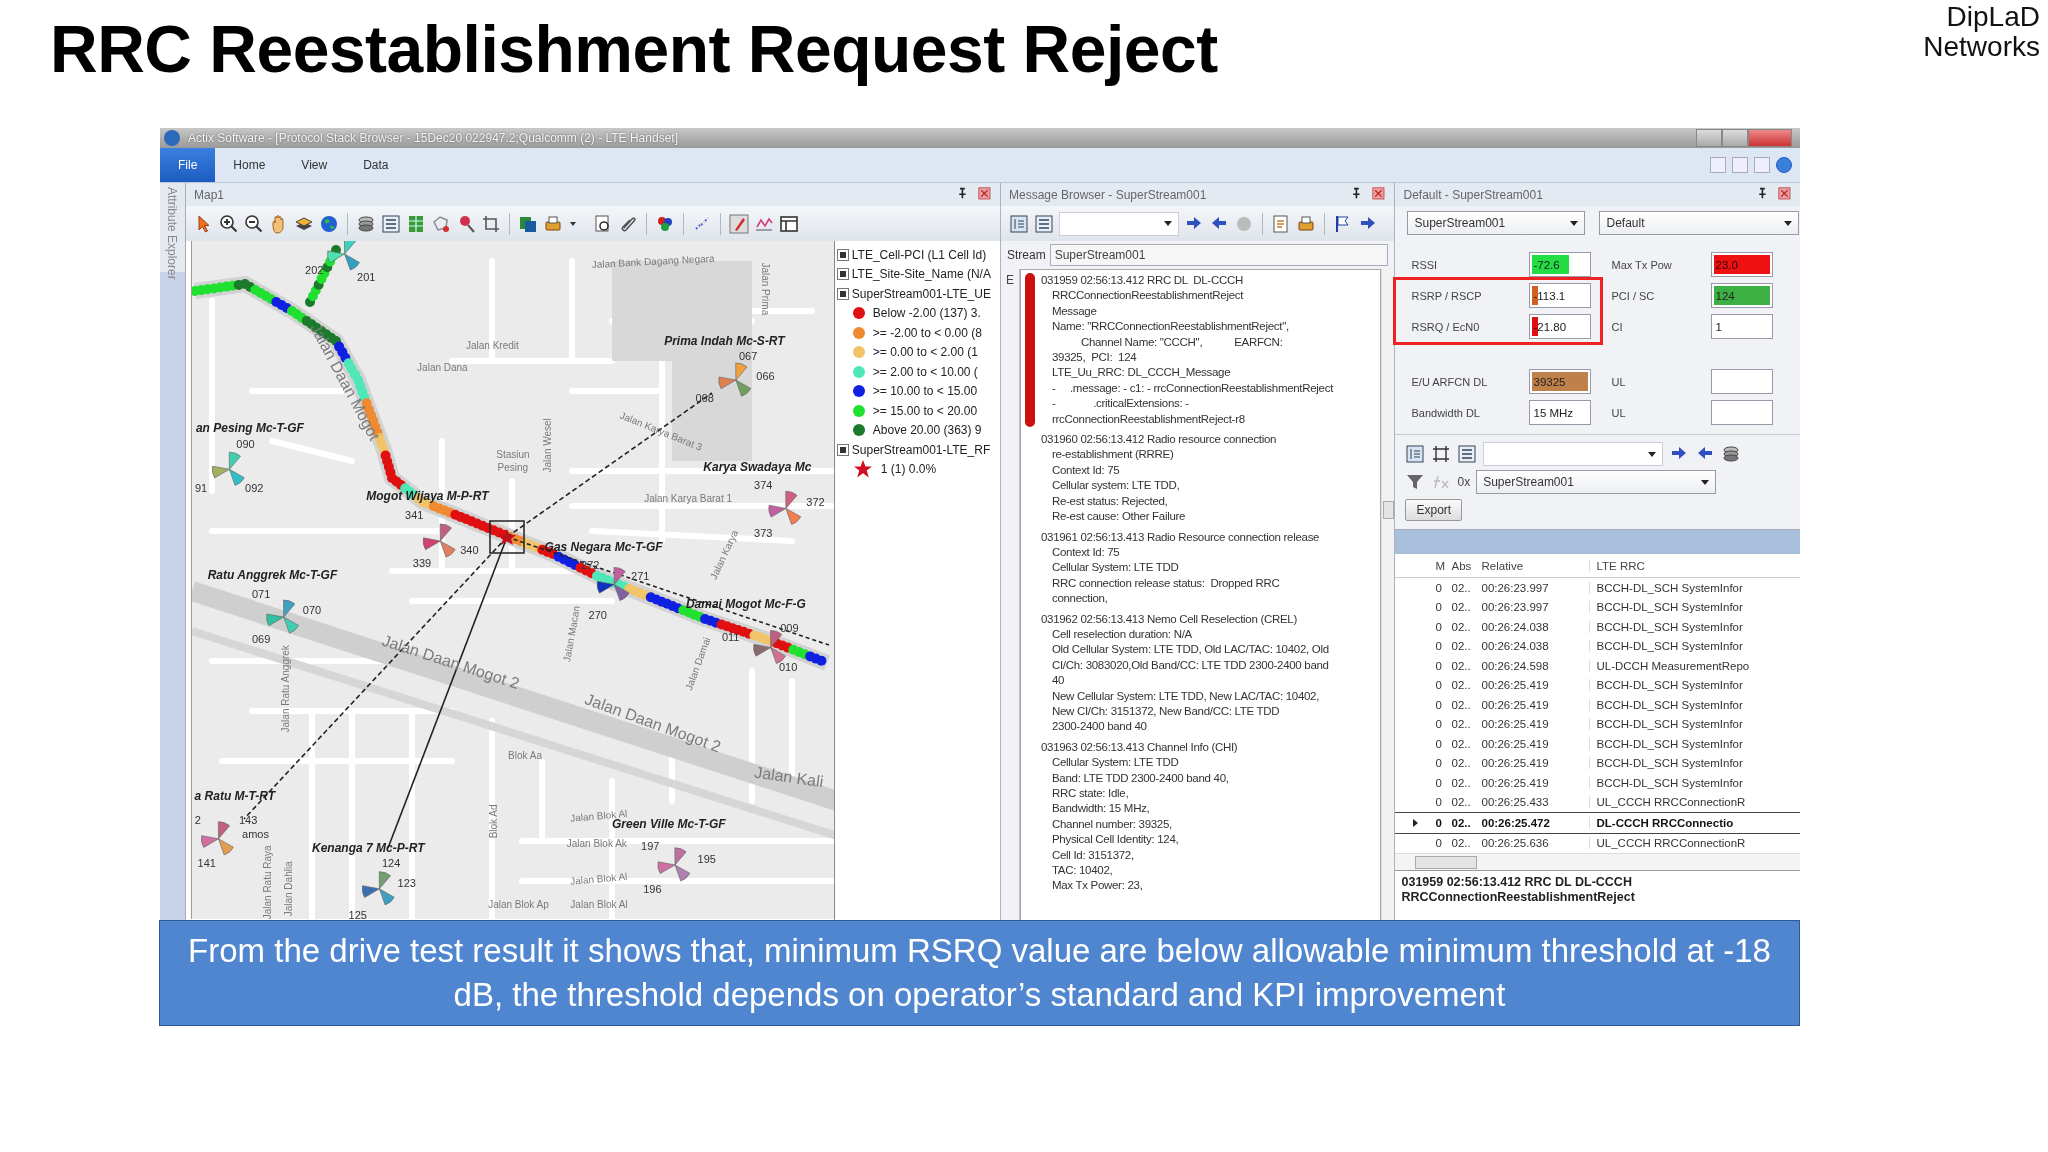 This screenshot has height=1152, width=2048. What do you see at coordinates (765, 289) in the screenshot?
I see `street-label: Jalan Prima` at bounding box center [765, 289].